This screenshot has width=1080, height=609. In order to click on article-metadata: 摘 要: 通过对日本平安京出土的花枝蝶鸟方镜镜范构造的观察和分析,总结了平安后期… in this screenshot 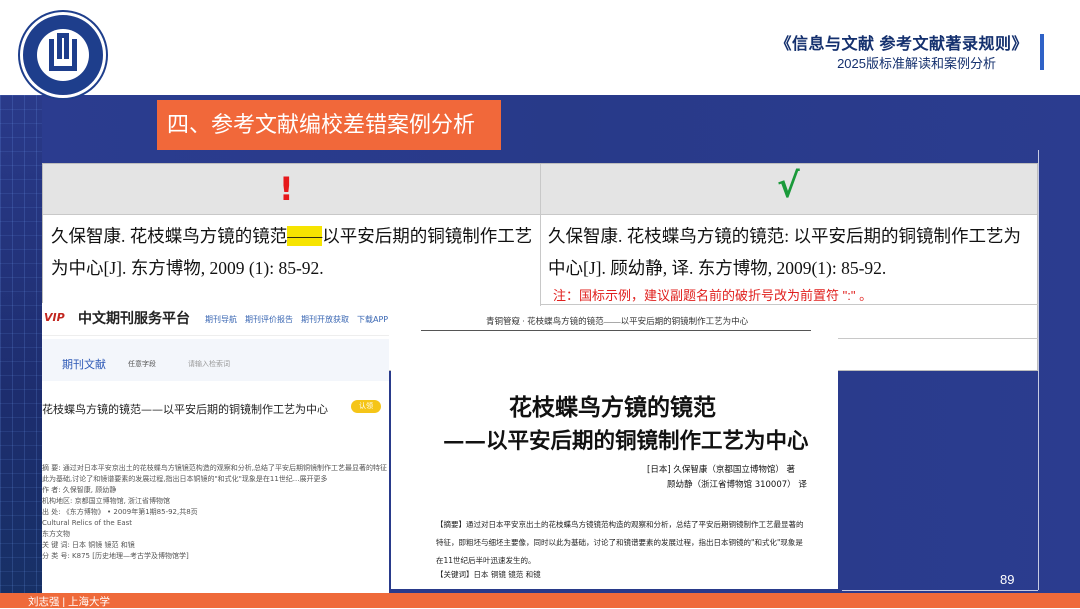, I will do `click(215, 512)`.